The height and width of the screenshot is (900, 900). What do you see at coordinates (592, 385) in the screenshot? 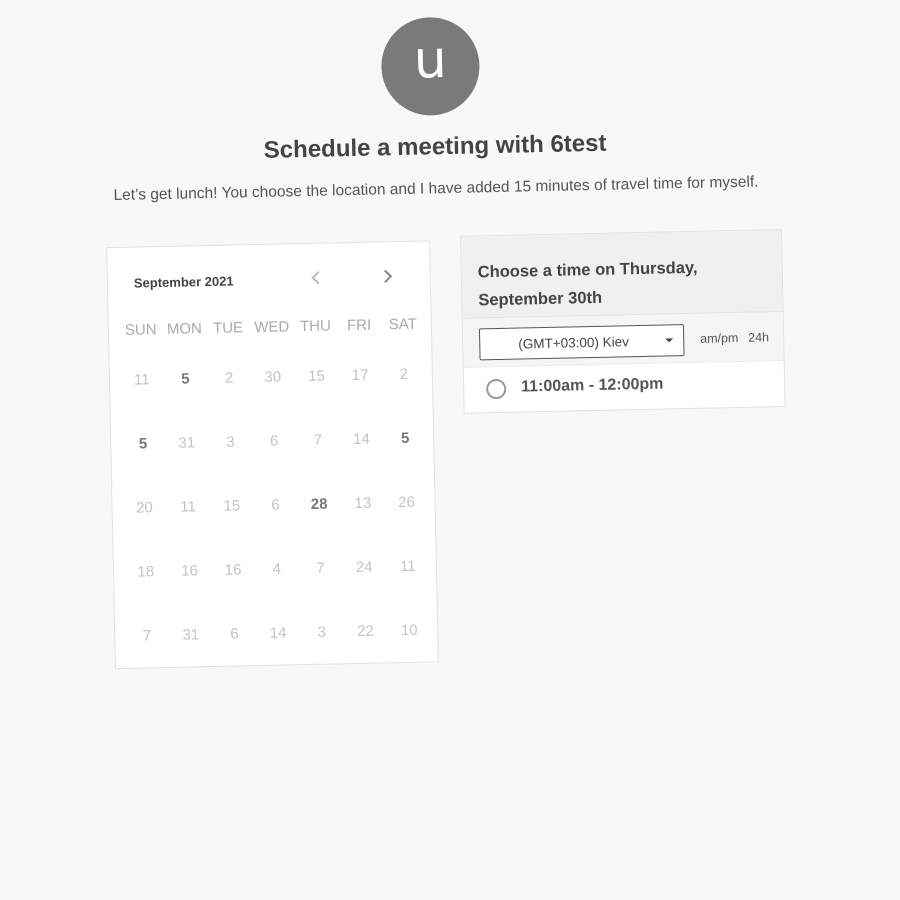
I see `time-slot-label: 11:00am - 12:00pm` at bounding box center [592, 385].